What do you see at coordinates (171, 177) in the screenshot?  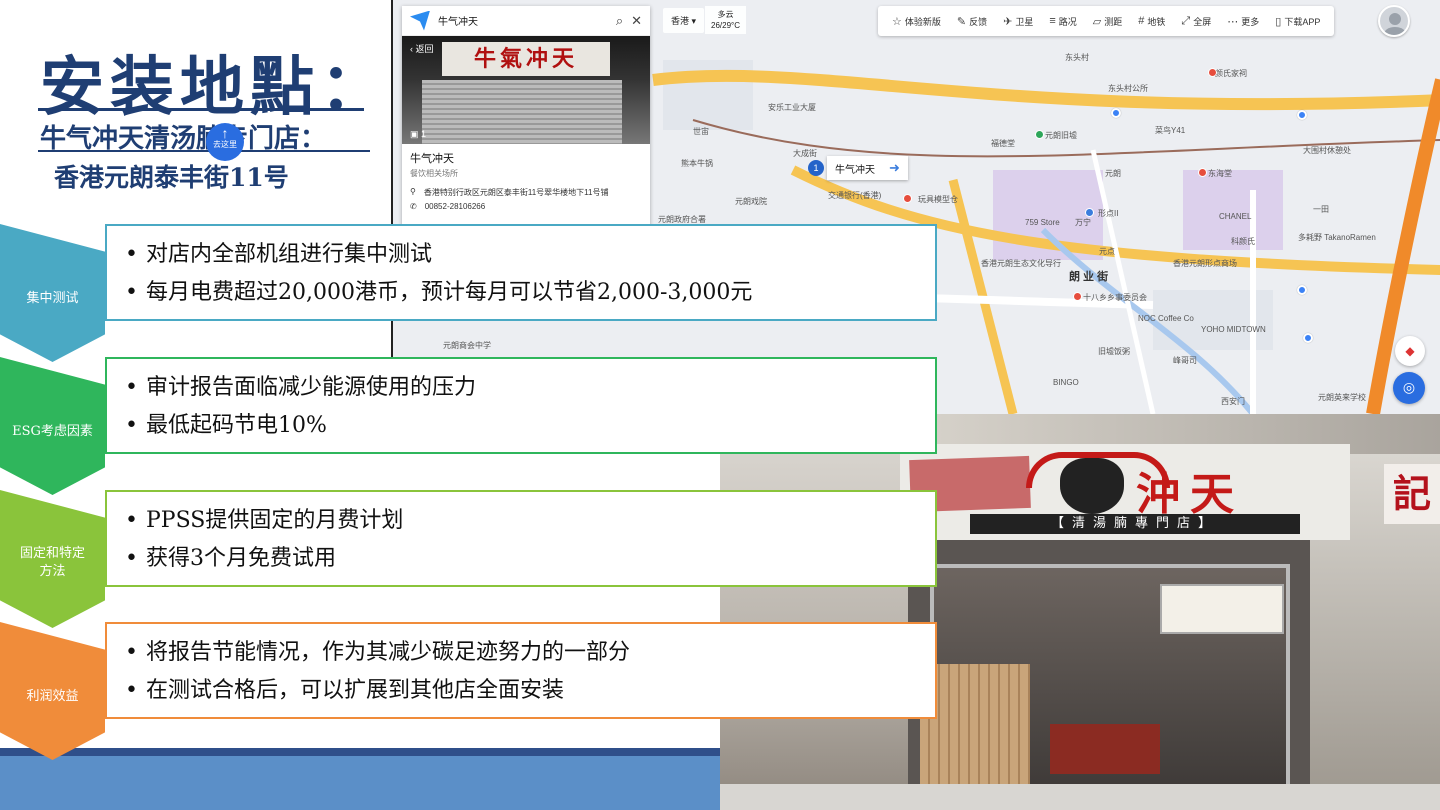 I see `shop-address: 香港元朗泰丰街11号` at bounding box center [171, 177].